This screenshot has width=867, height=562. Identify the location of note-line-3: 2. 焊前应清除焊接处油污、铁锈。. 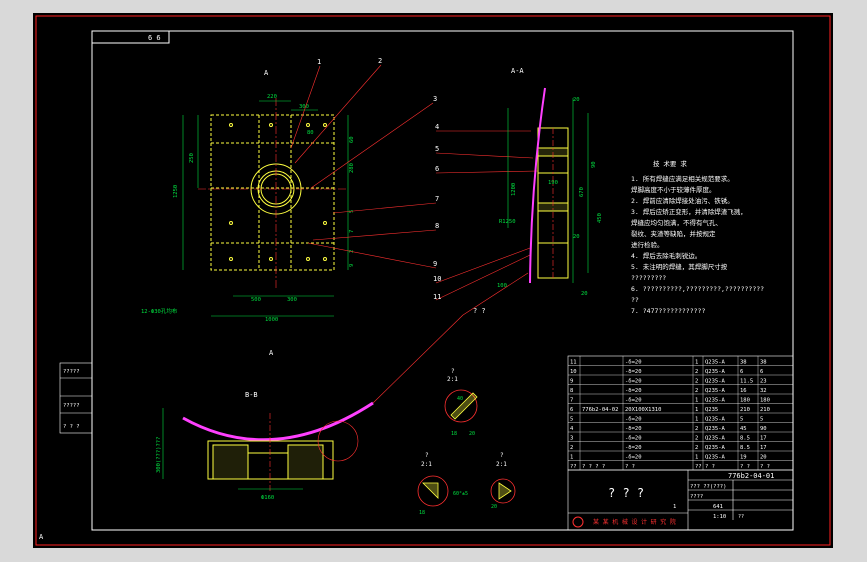
(682, 200).